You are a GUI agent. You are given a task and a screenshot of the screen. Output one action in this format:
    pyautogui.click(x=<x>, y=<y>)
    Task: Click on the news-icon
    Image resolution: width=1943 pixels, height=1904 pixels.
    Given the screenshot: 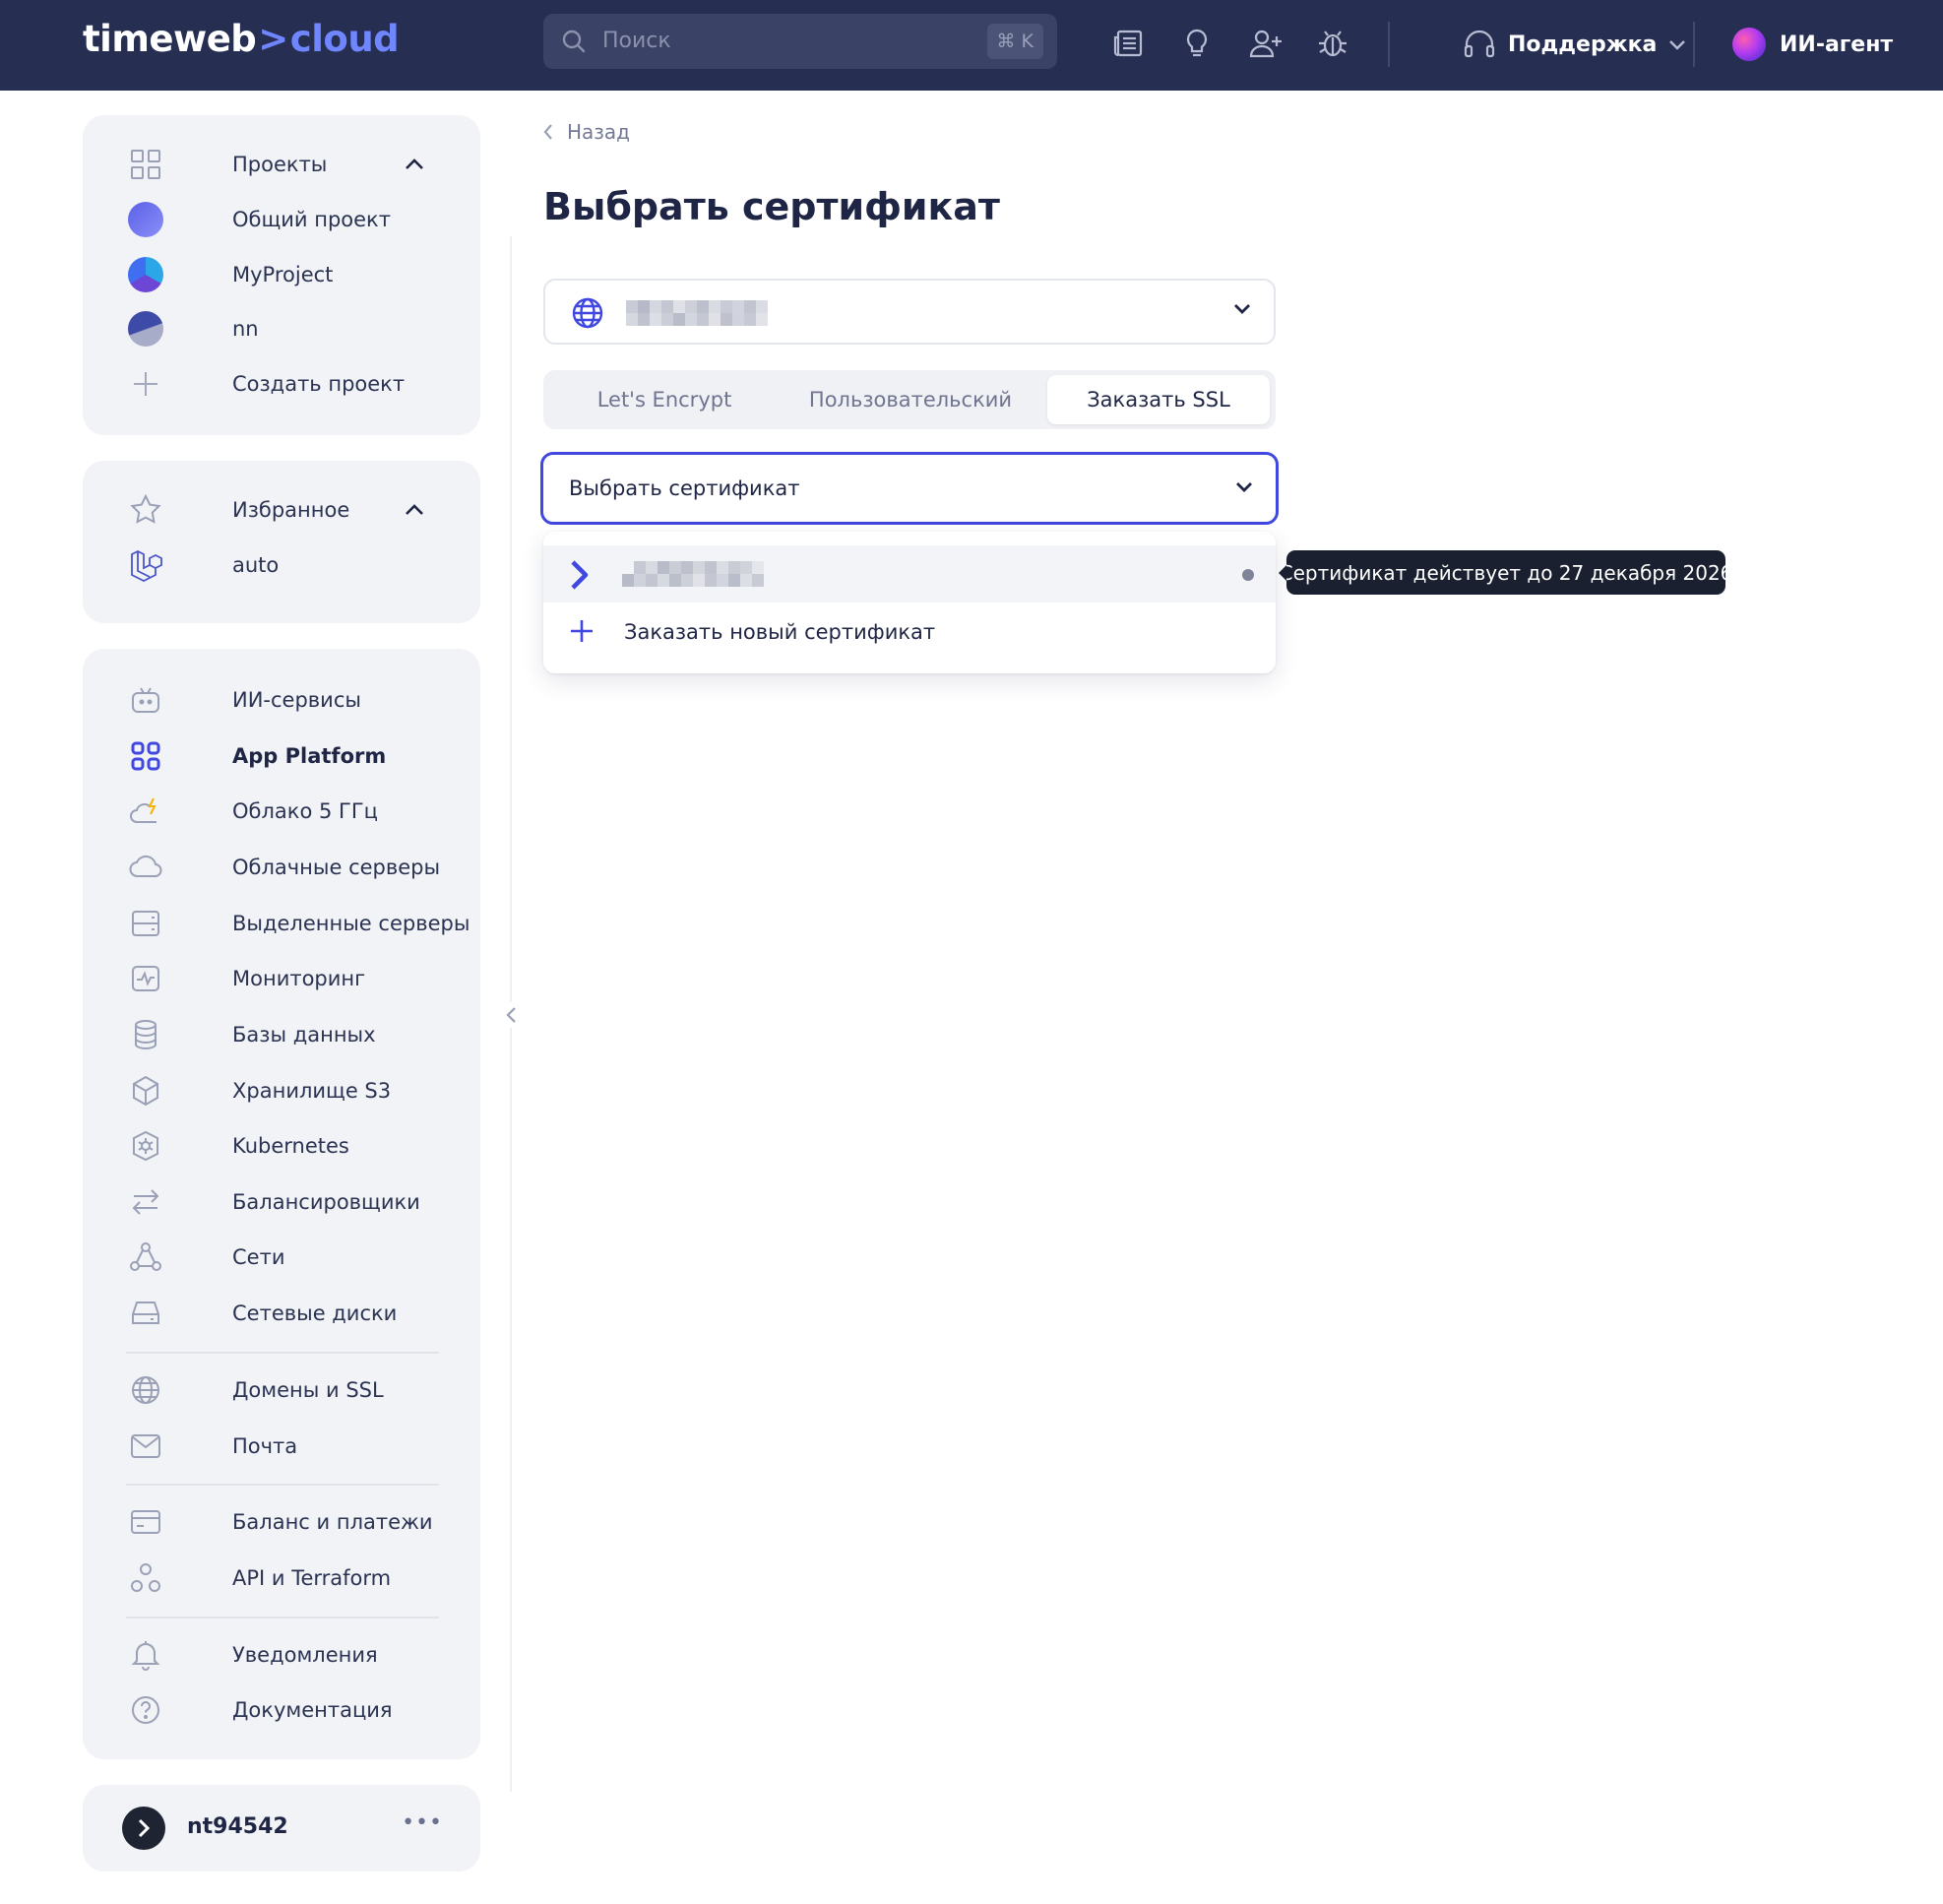 What is the action you would take?
    pyautogui.click(x=1128, y=43)
    